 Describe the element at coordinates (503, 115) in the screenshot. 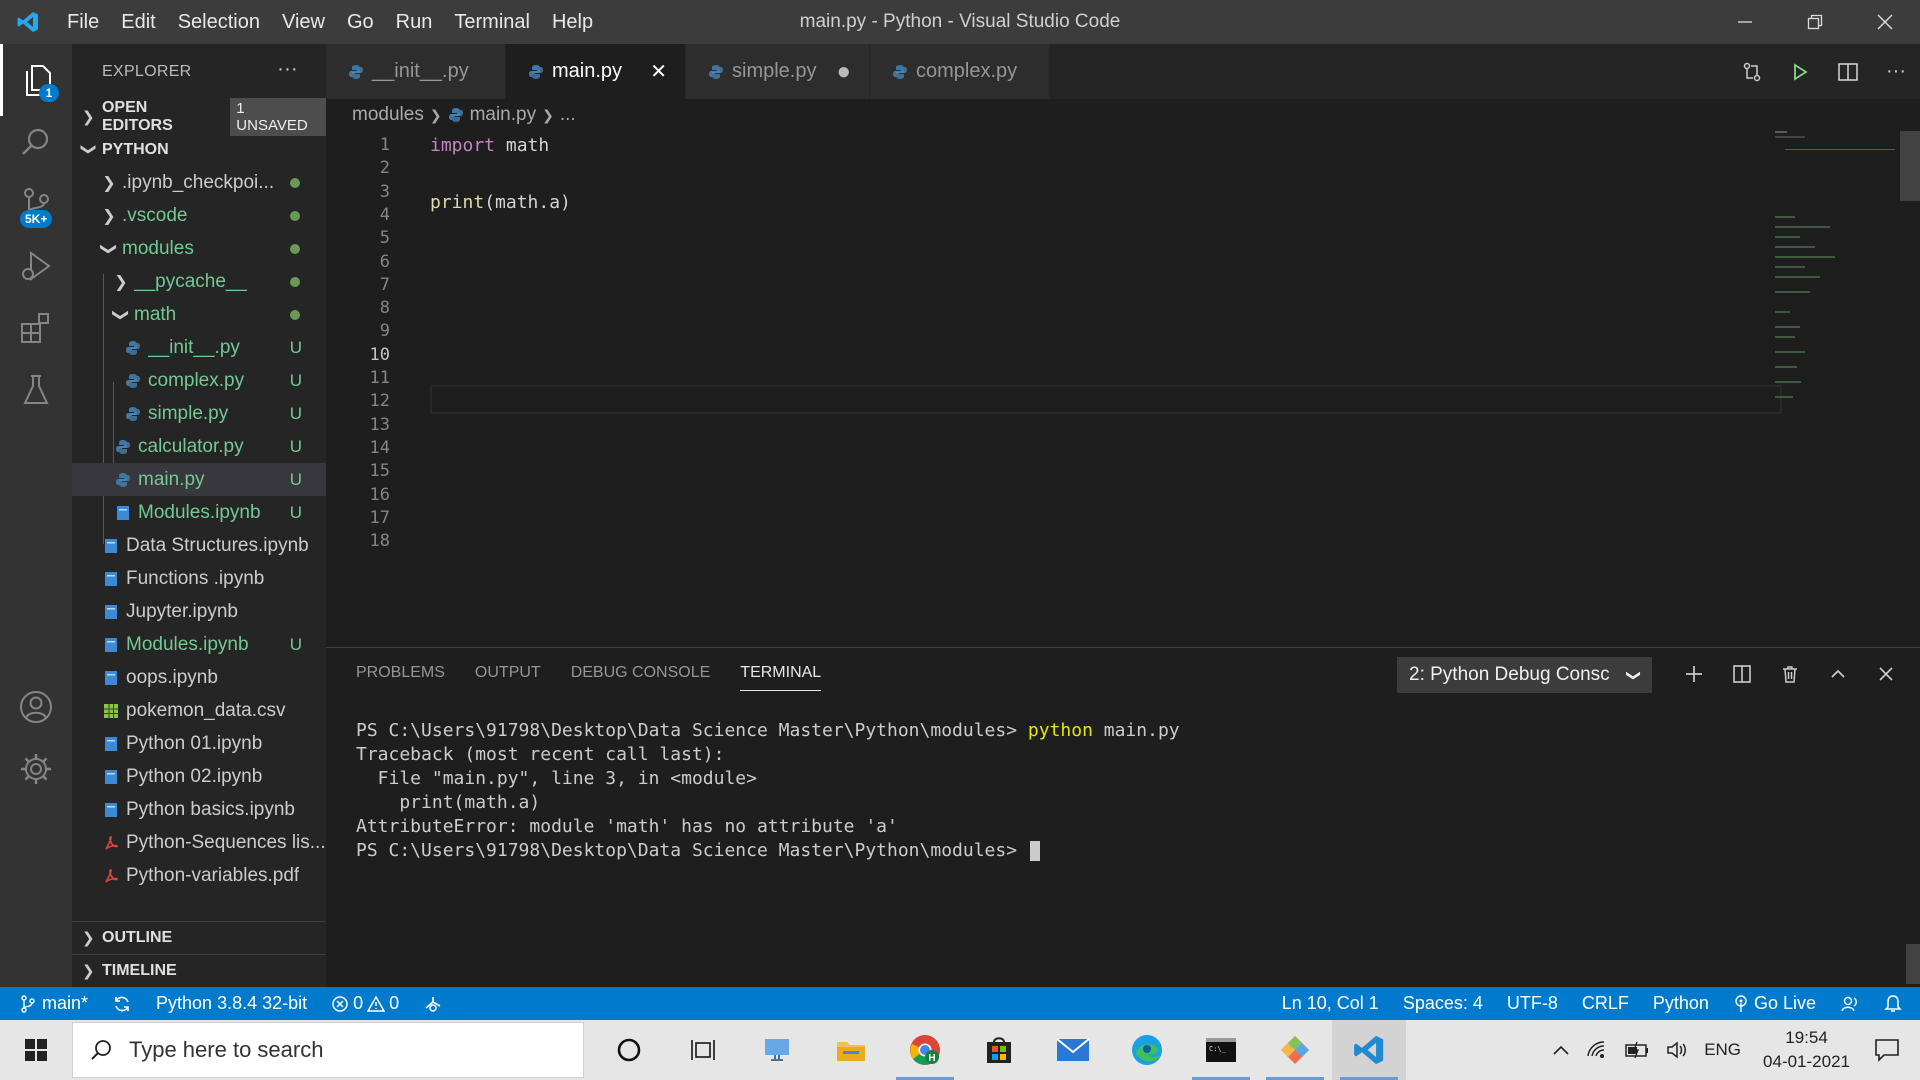

I see `breadcrumb-file: main.py` at that location.